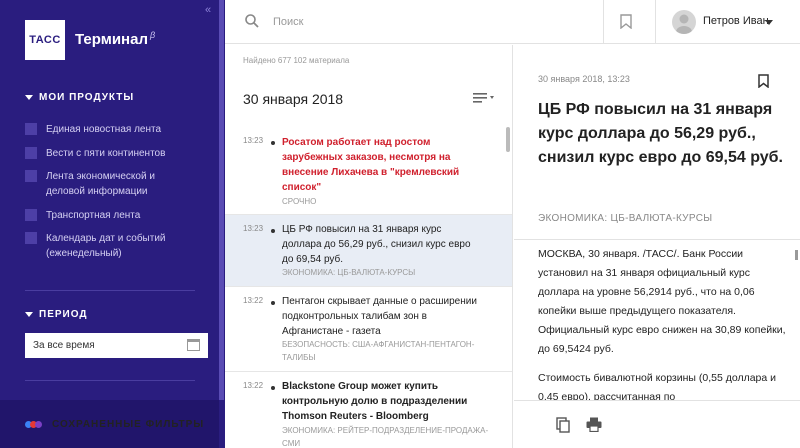  I want to click on product-item-continents: Вести с пяти континентов, so click(95, 153).